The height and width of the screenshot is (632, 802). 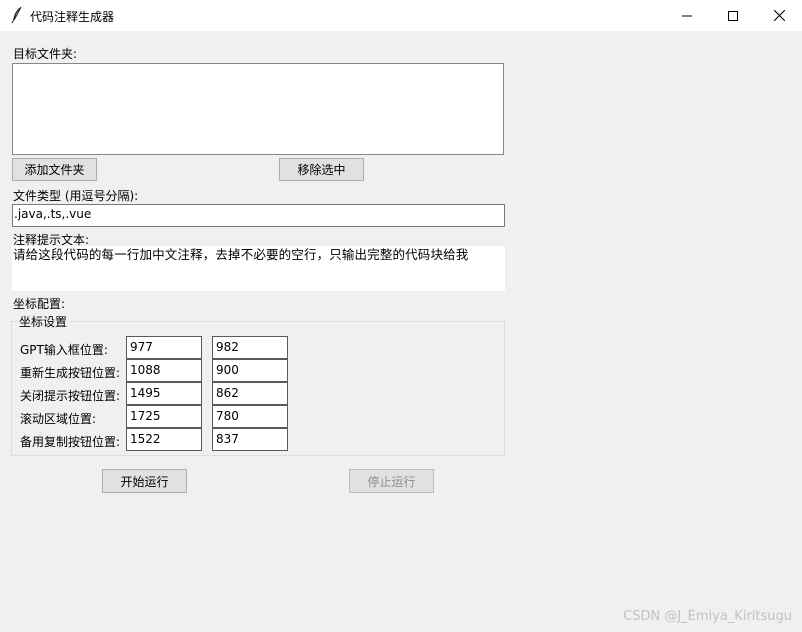 I want to click on close-icon, so click(x=779, y=15).